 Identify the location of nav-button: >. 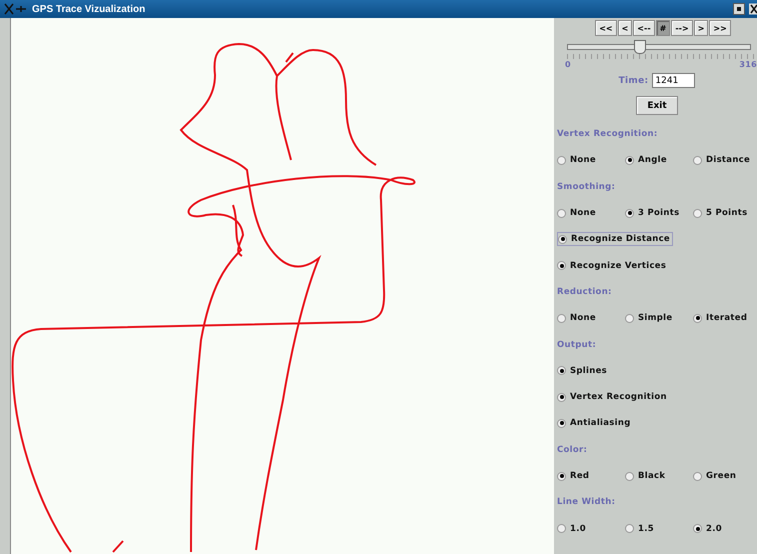
(701, 28).